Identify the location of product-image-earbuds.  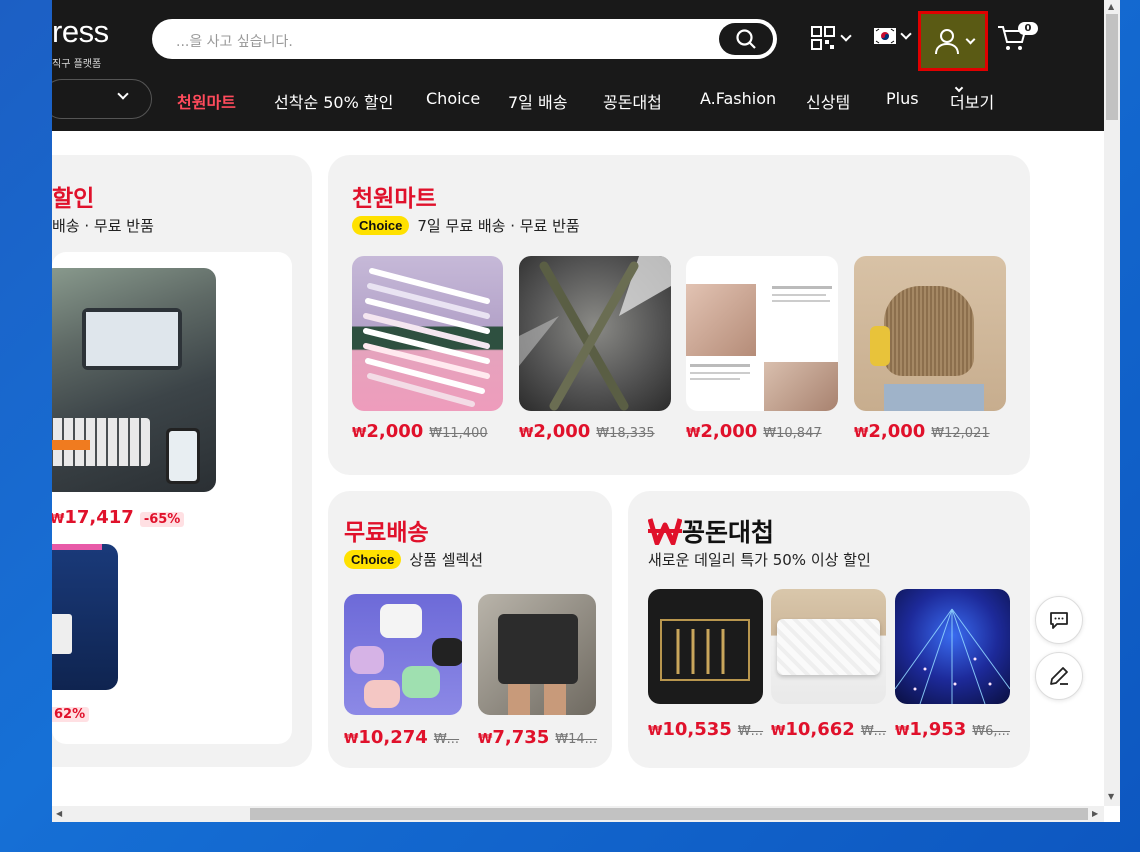
(403, 654).